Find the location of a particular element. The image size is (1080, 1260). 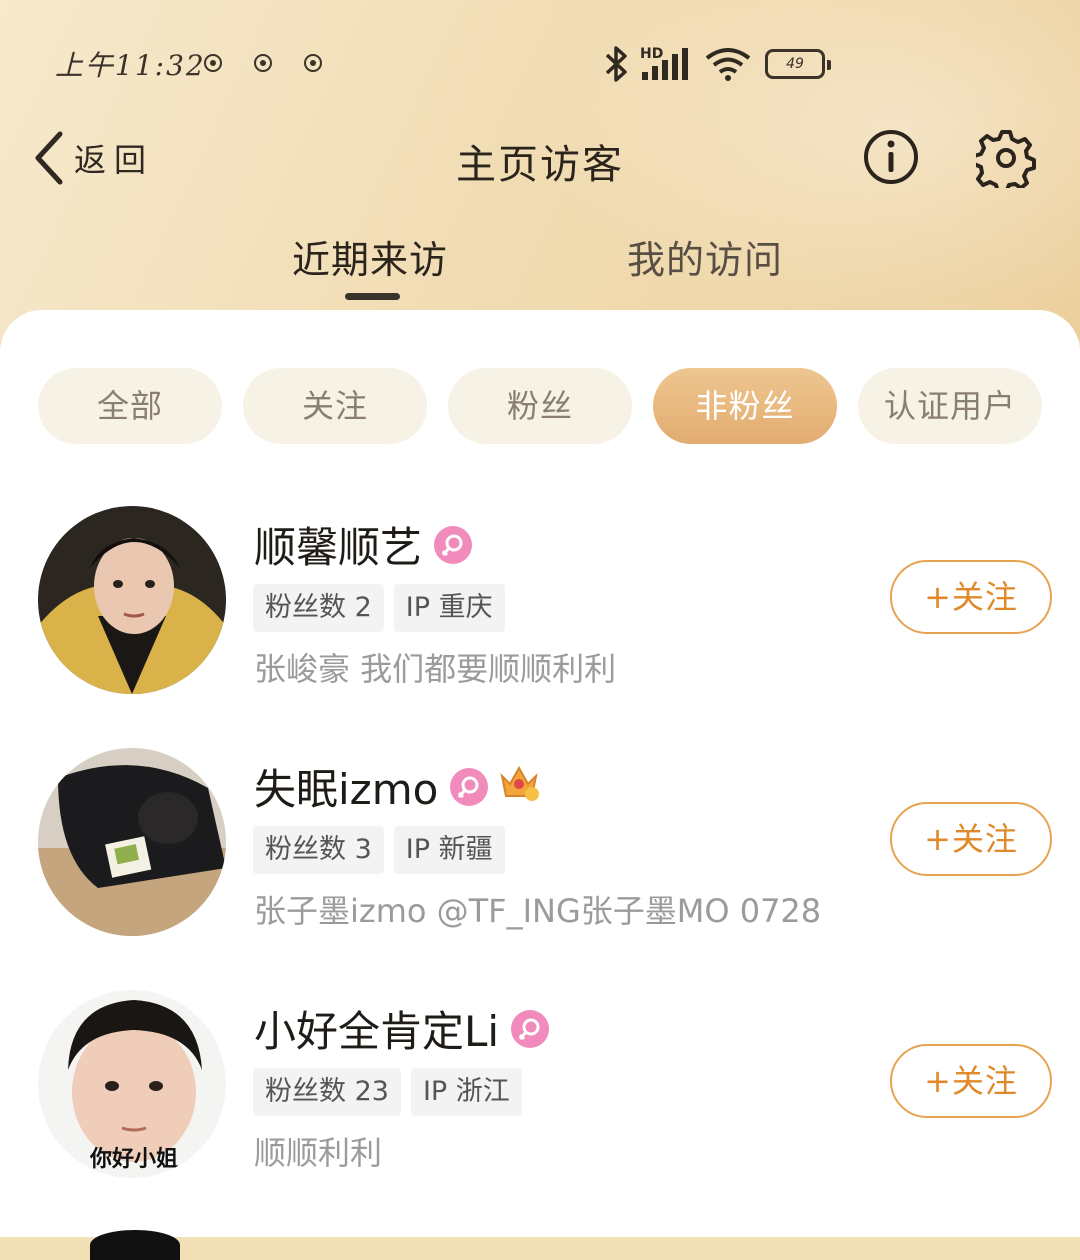

fans-count-tag: 粉丝数 2 is located at coordinates (318, 608).